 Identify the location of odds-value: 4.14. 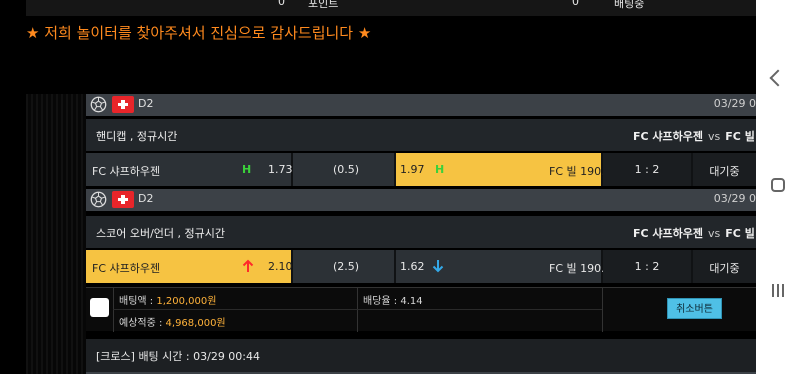
(411, 301).